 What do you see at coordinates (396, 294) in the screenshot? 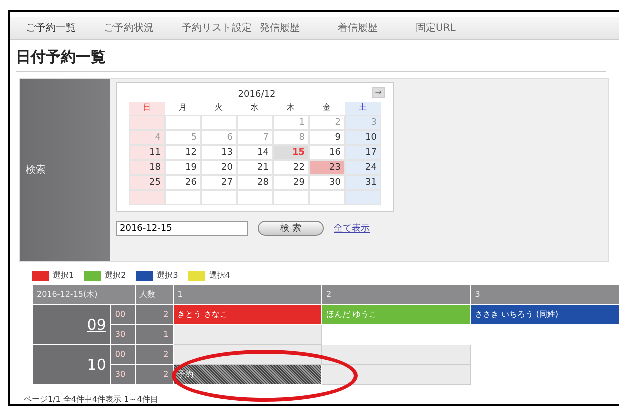
I see `column-header: 2` at bounding box center [396, 294].